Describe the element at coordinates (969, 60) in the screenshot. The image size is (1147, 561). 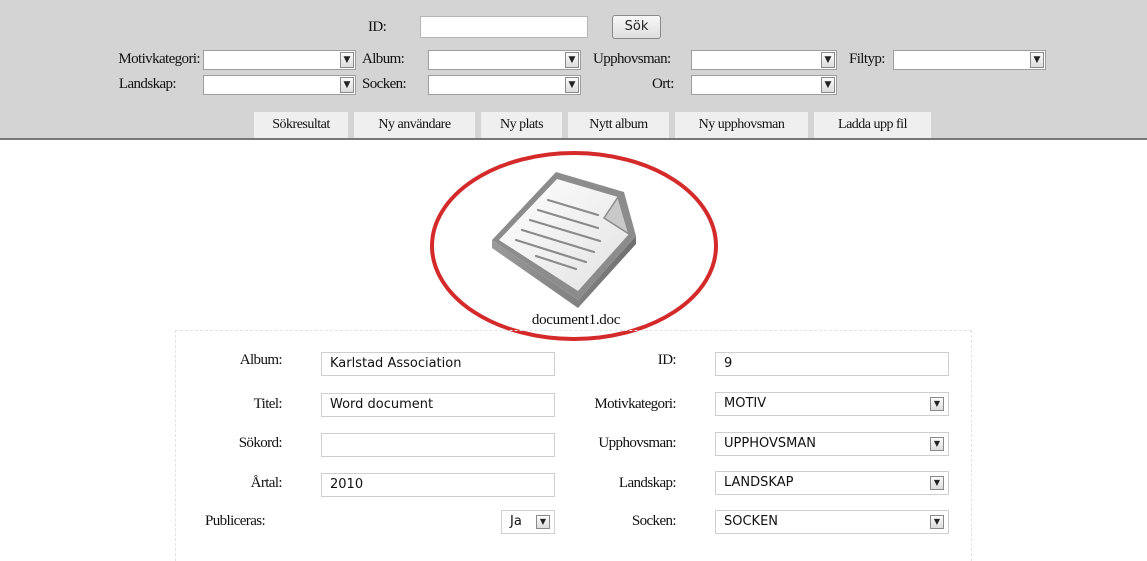
I see `search-filtyp-select: ▼` at that location.